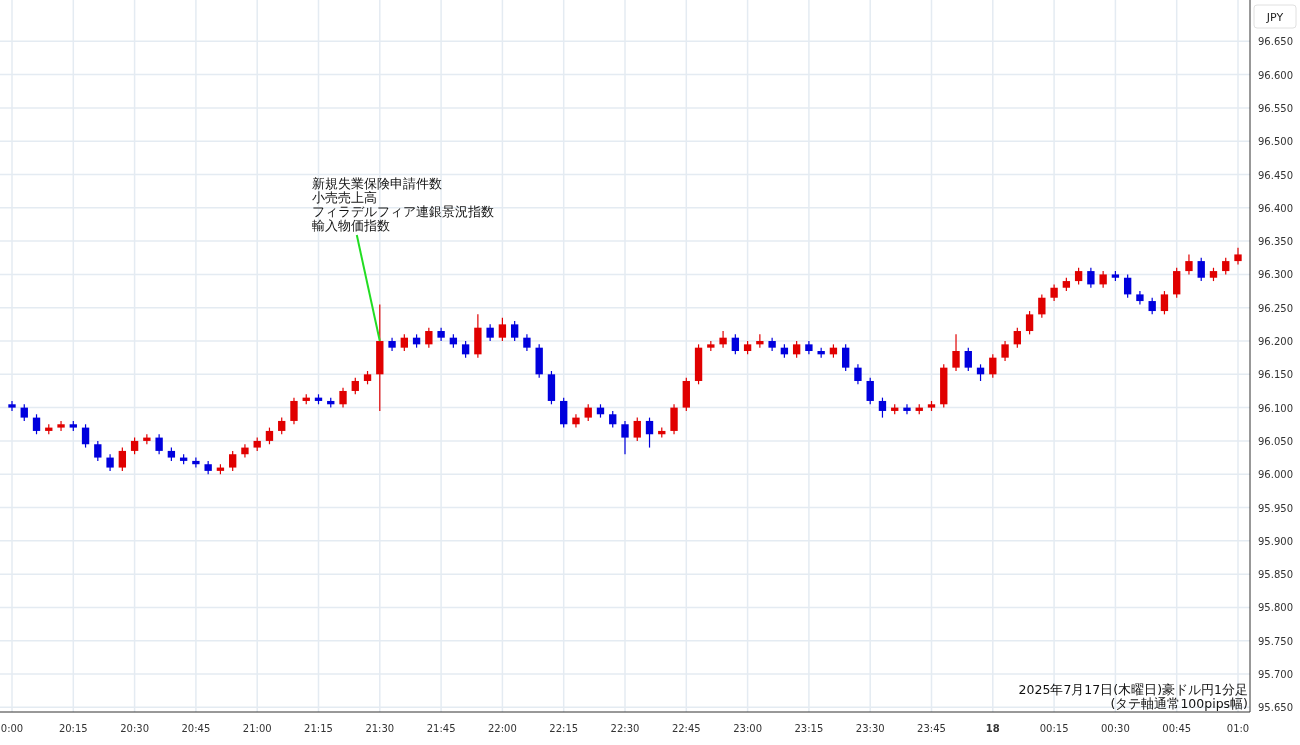  Describe the element at coordinates (502, 728) in the screenshot. I see `axis-label: 22:00` at that location.